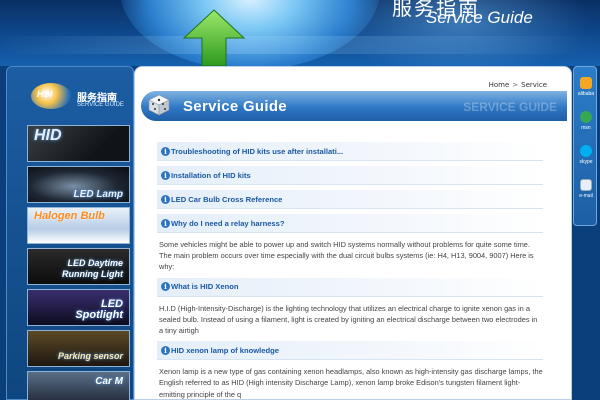 The width and height of the screenshot is (600, 400). What do you see at coordinates (350, 175) in the screenshot?
I see `topic-row: i Installation of HID kits` at bounding box center [350, 175].